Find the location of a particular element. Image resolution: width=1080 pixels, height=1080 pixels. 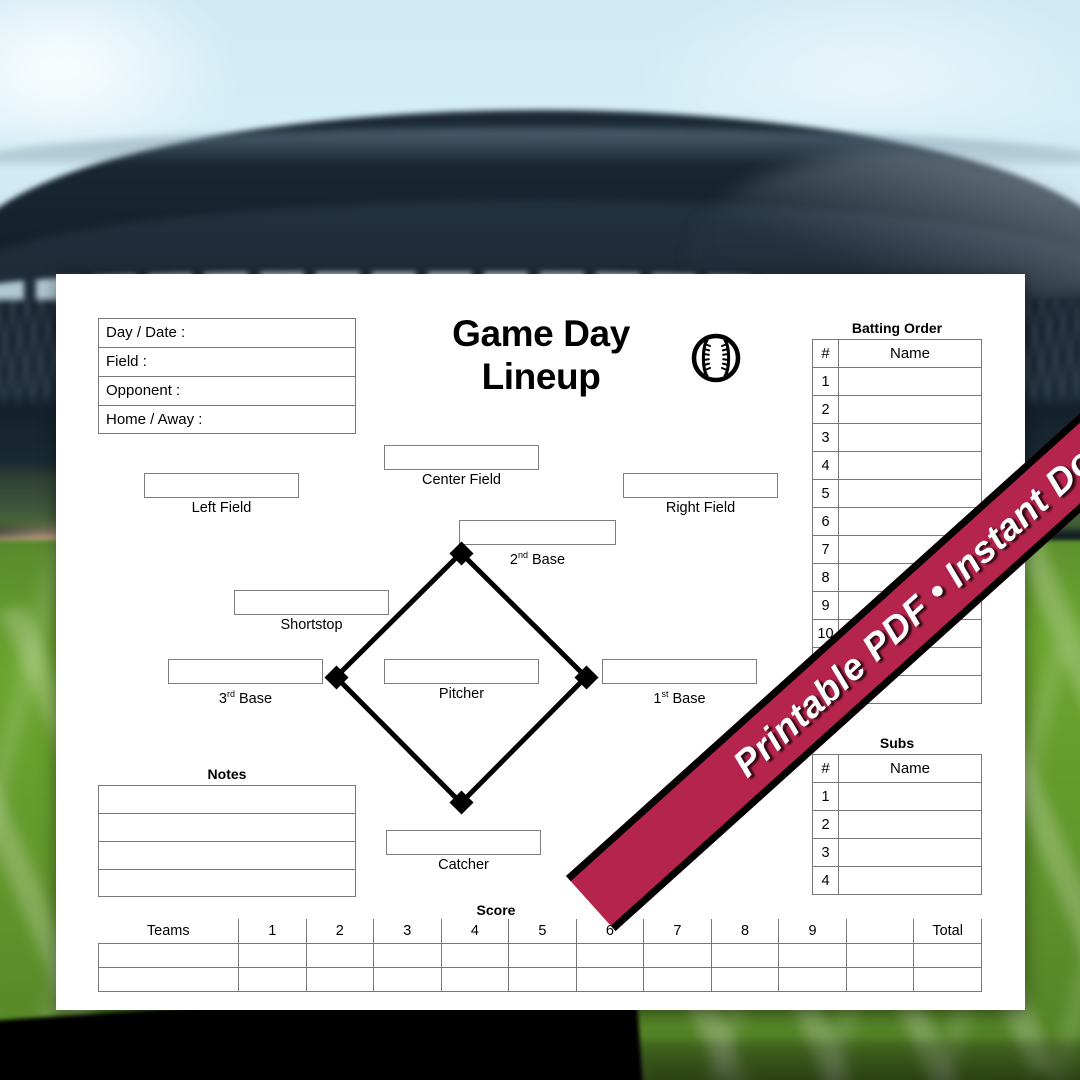

page-title-line-2: Lineup is located at coordinates (541, 376).